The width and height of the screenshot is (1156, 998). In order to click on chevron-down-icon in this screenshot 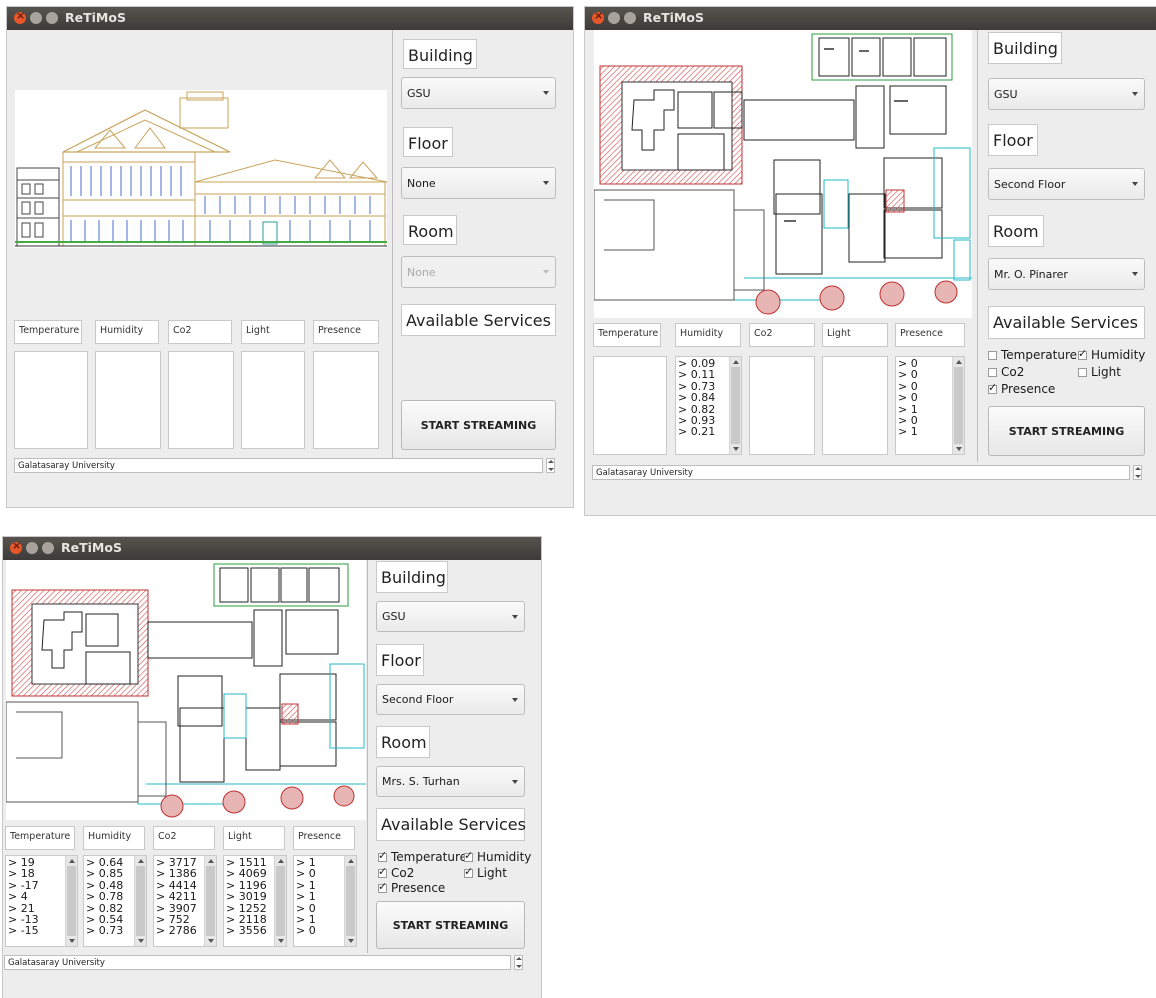, I will do `click(1135, 184)`.